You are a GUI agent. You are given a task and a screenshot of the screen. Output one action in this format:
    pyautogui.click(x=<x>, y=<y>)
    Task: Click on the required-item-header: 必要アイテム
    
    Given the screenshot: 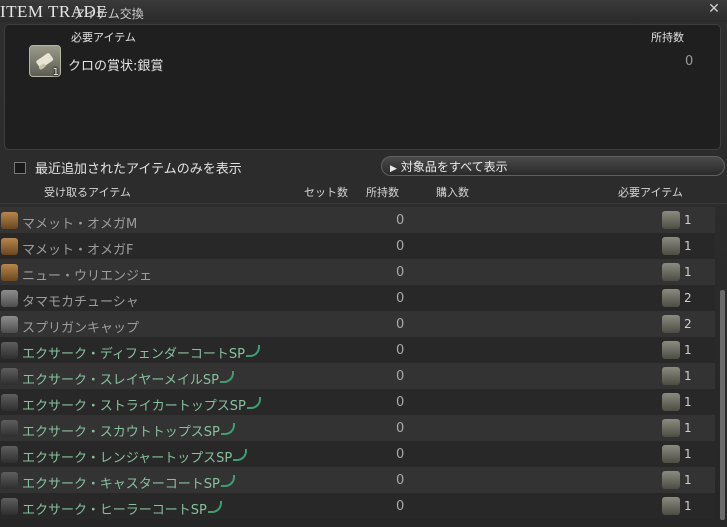 What is the action you would take?
    pyautogui.click(x=103, y=37)
    